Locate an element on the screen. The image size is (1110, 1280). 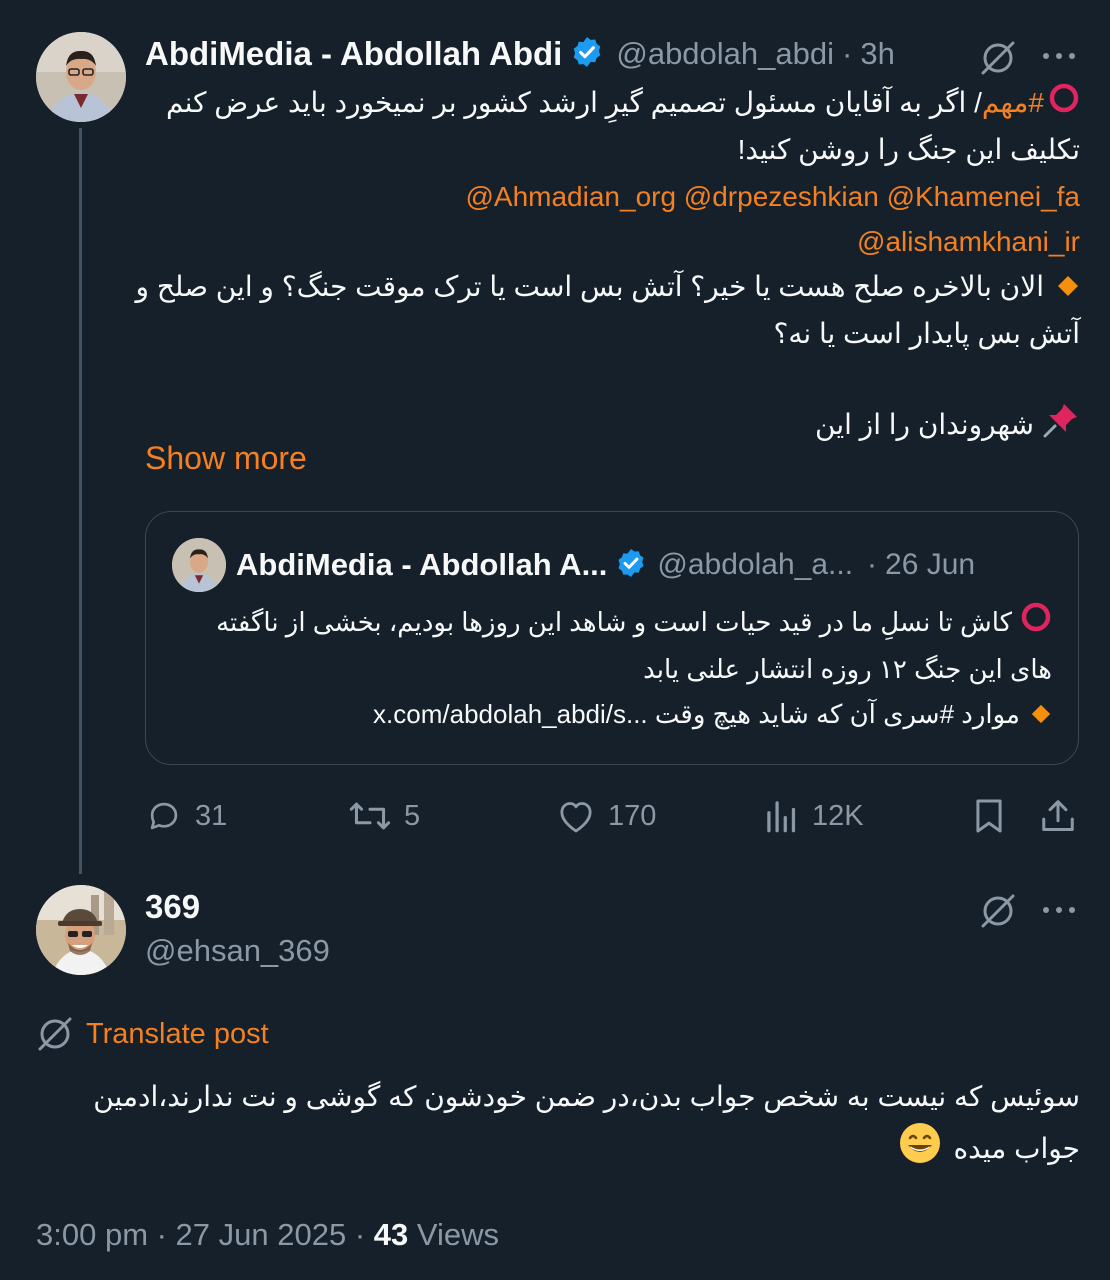
reply-timestamp: 3:00 pm · 27 Jun 2025 · is located at coordinates (205, 1234).